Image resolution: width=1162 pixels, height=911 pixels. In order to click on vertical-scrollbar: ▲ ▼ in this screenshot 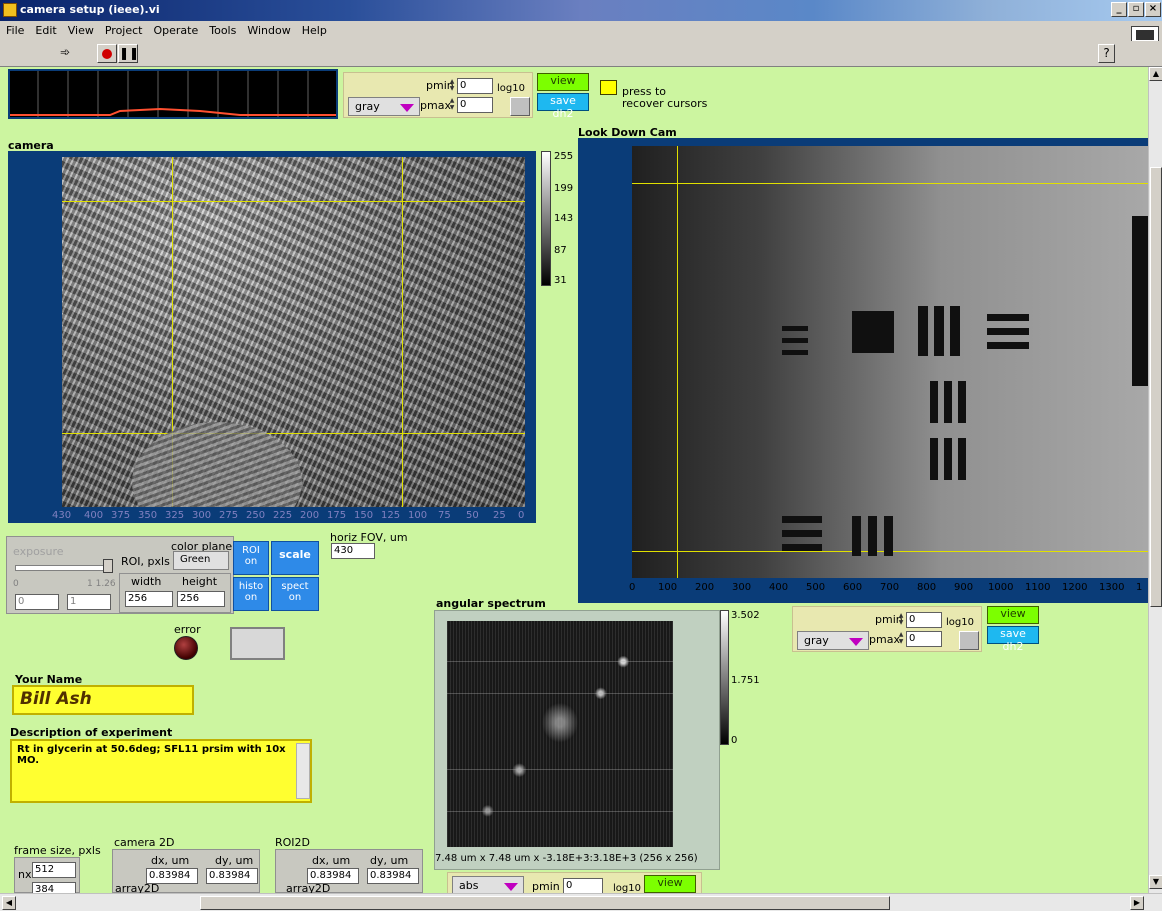, I will do `click(1155, 480)`.